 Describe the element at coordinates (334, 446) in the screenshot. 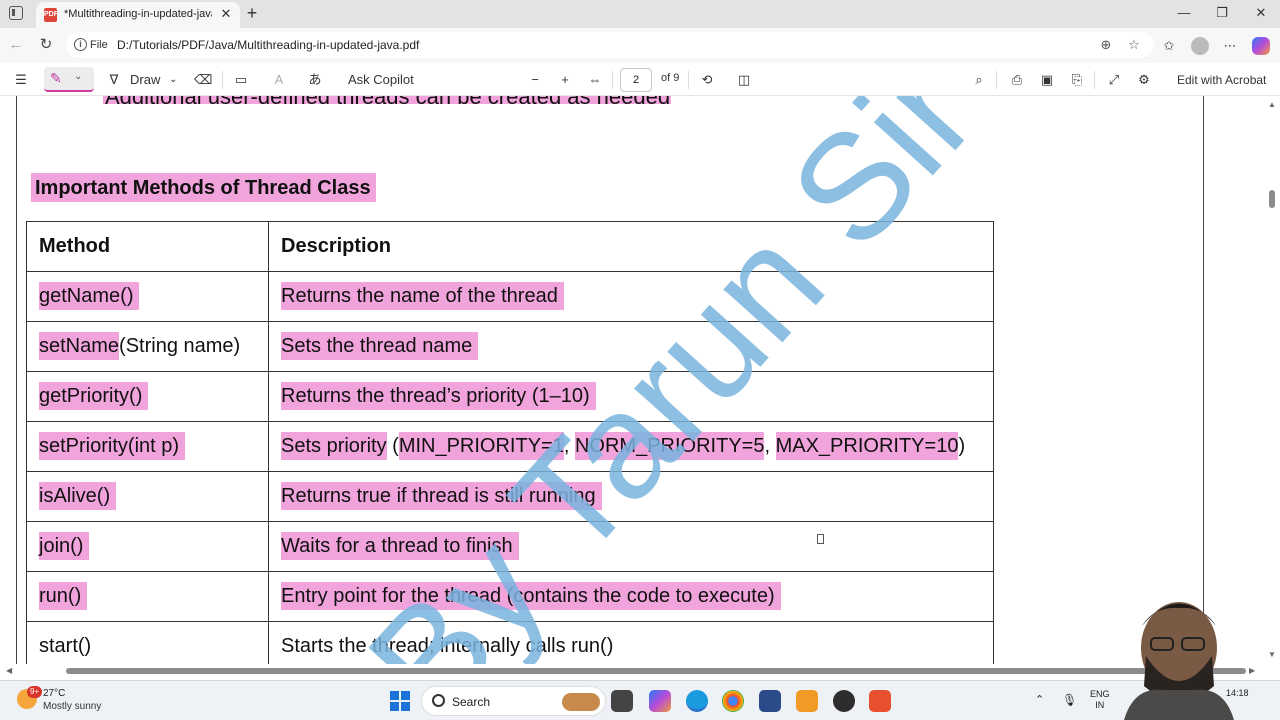

I see `method-description-part: Sets priority` at that location.